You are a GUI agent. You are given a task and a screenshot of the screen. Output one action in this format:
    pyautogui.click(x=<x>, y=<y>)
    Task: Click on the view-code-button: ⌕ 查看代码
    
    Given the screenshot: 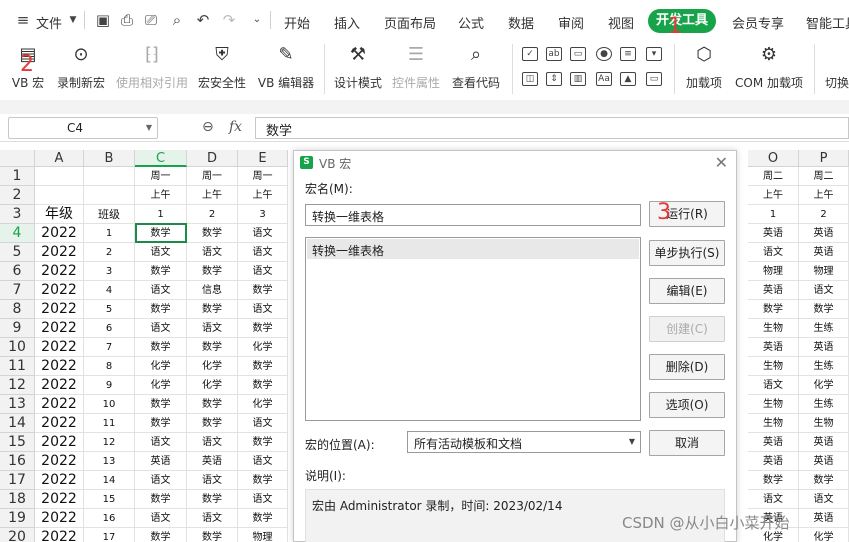 What is the action you would take?
    pyautogui.click(x=476, y=66)
    